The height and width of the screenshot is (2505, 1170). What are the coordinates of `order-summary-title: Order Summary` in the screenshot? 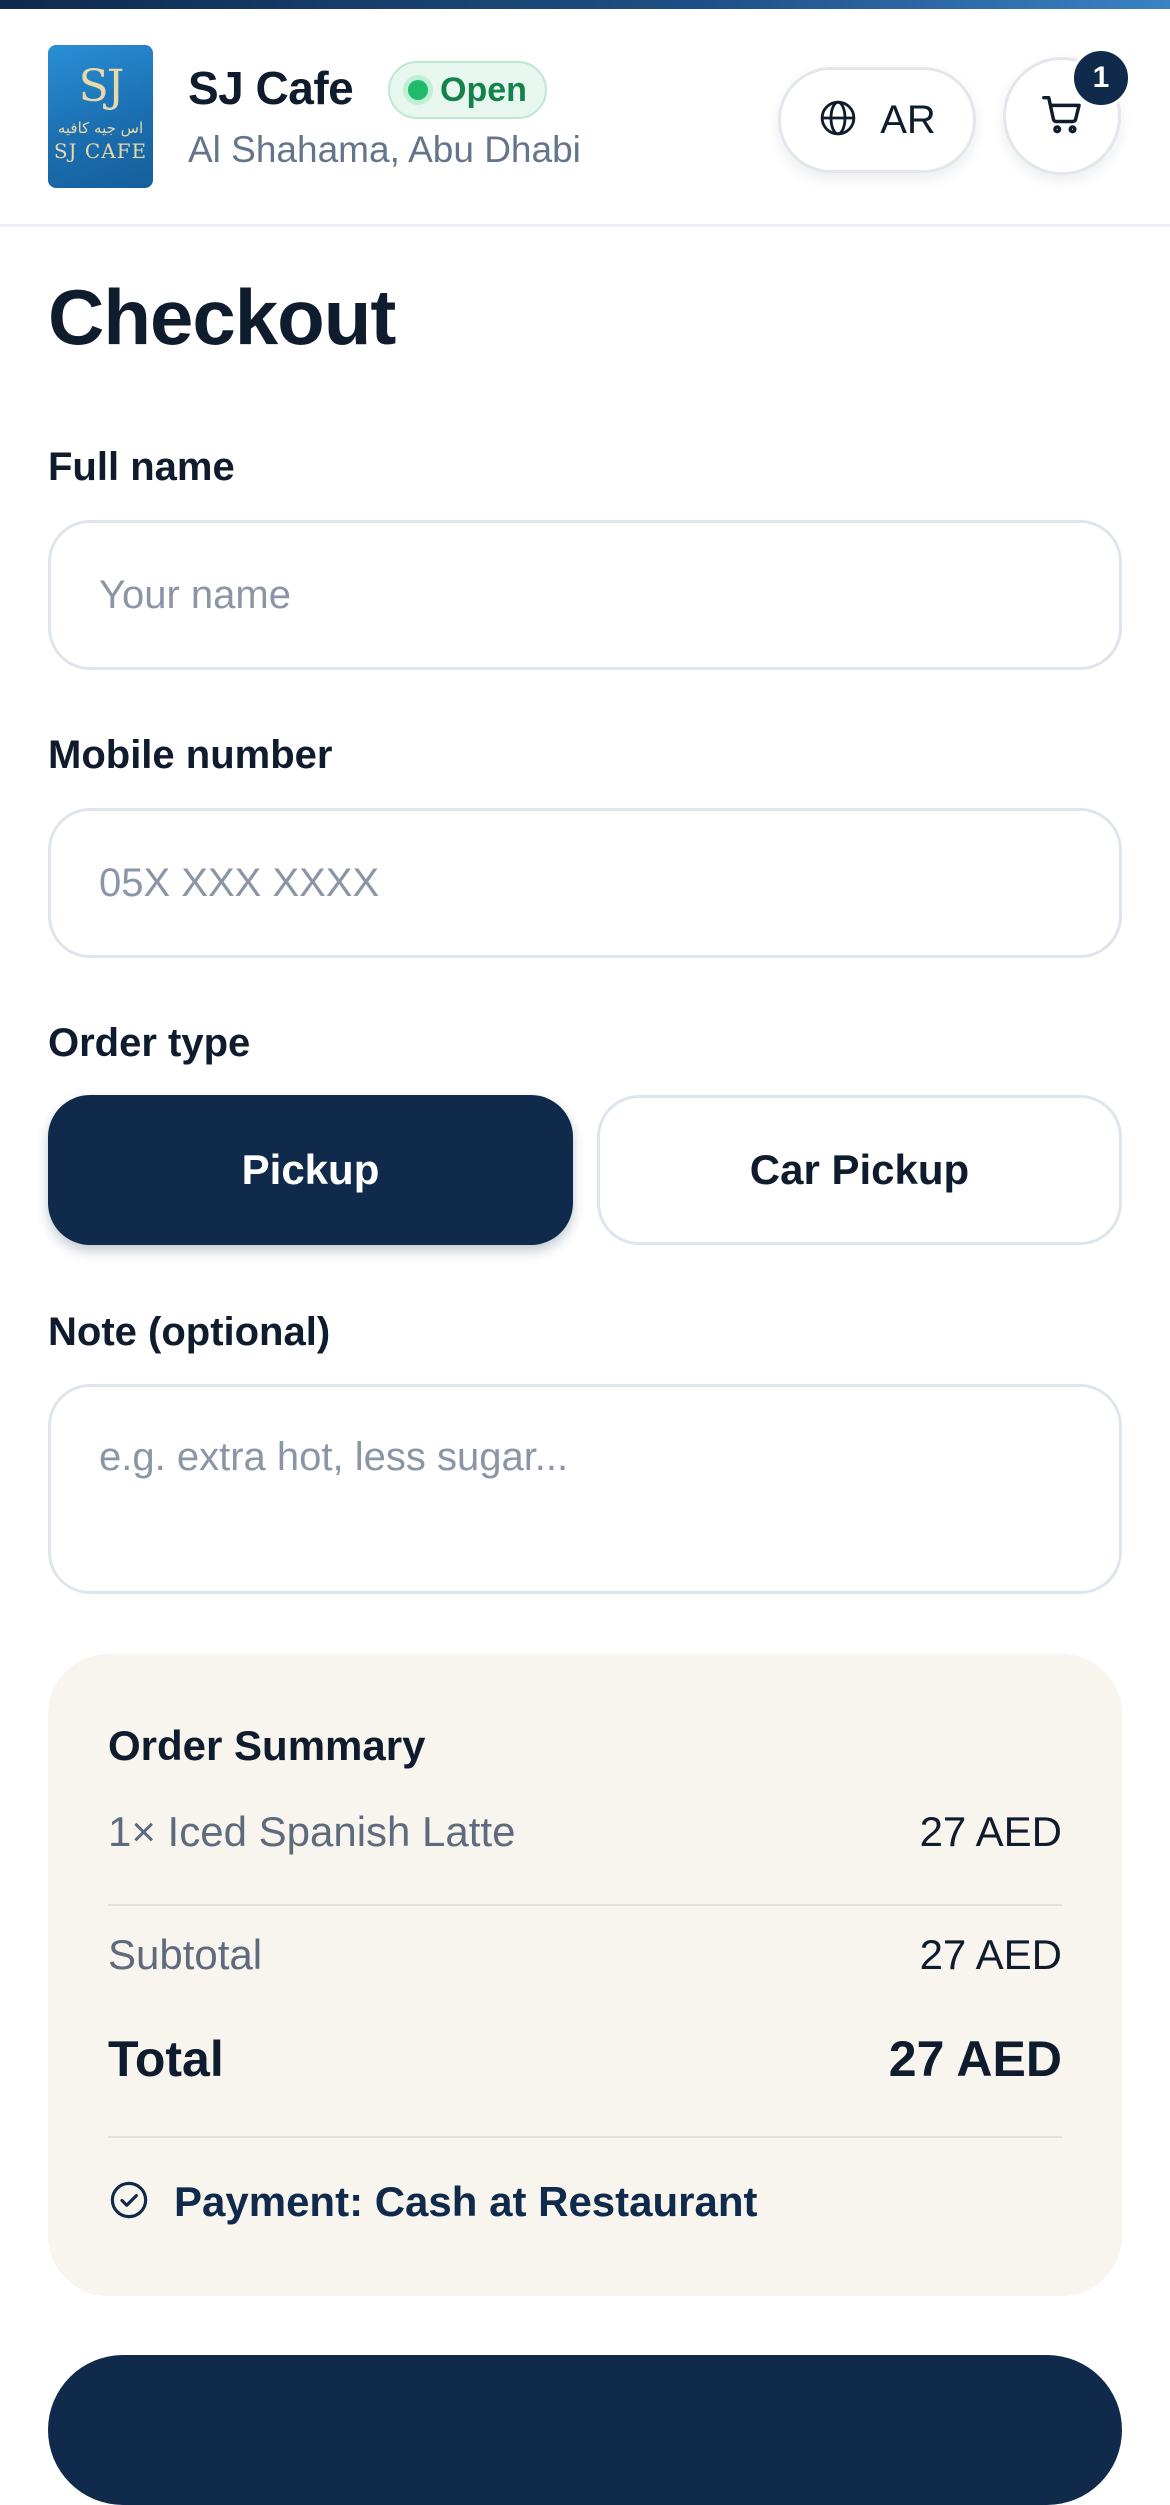 It's located at (267, 1745).